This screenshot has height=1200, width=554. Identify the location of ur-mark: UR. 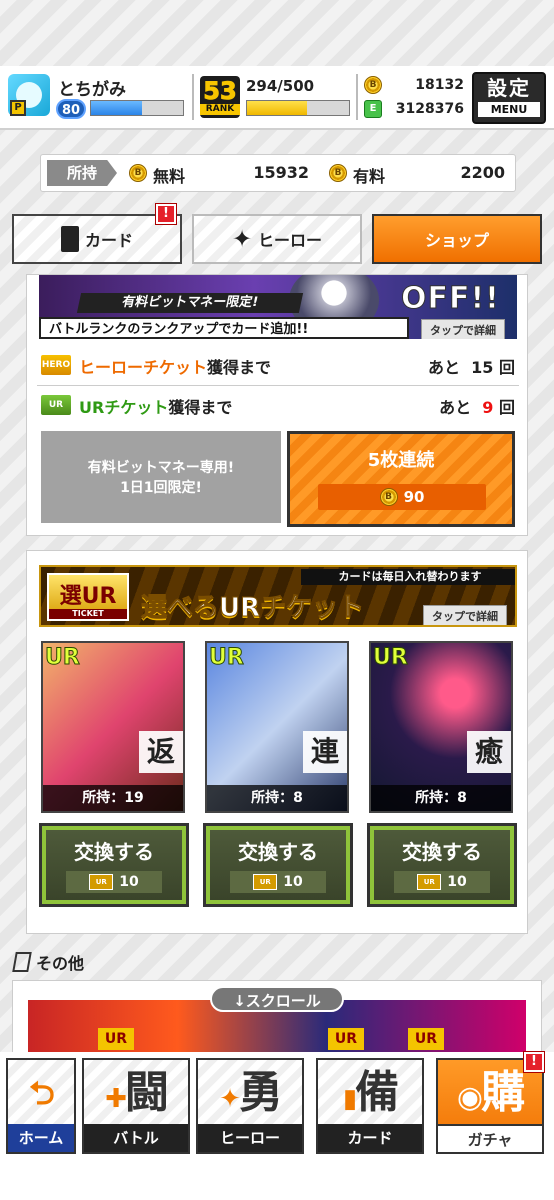
(116, 1039).